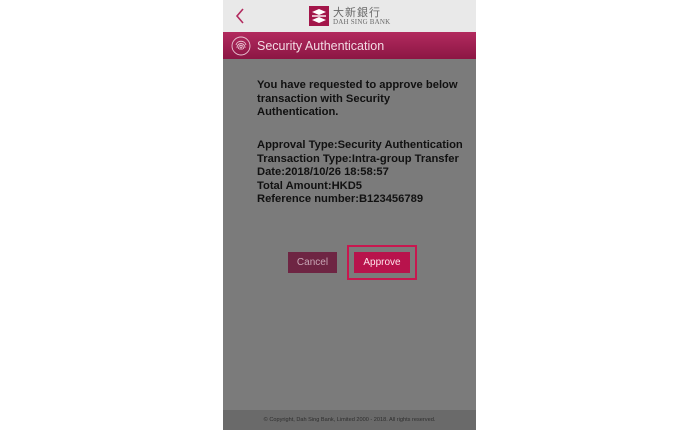 This screenshot has width=700, height=430. What do you see at coordinates (319, 16) in the screenshot?
I see `dah-sing-logo-icon` at bounding box center [319, 16].